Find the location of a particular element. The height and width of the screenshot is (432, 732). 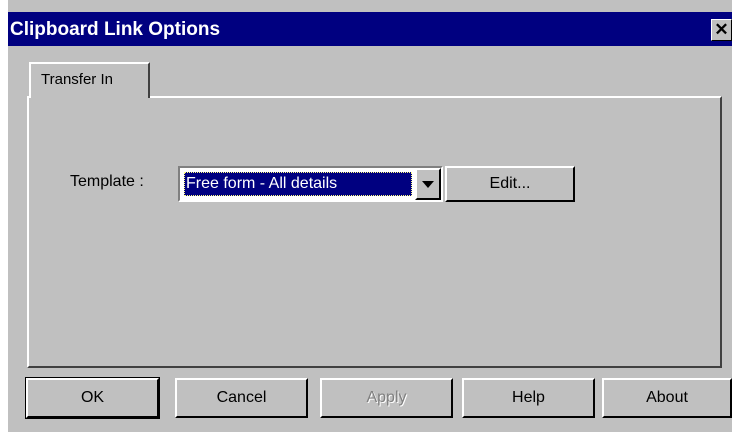

about-button: About is located at coordinates (667, 398).